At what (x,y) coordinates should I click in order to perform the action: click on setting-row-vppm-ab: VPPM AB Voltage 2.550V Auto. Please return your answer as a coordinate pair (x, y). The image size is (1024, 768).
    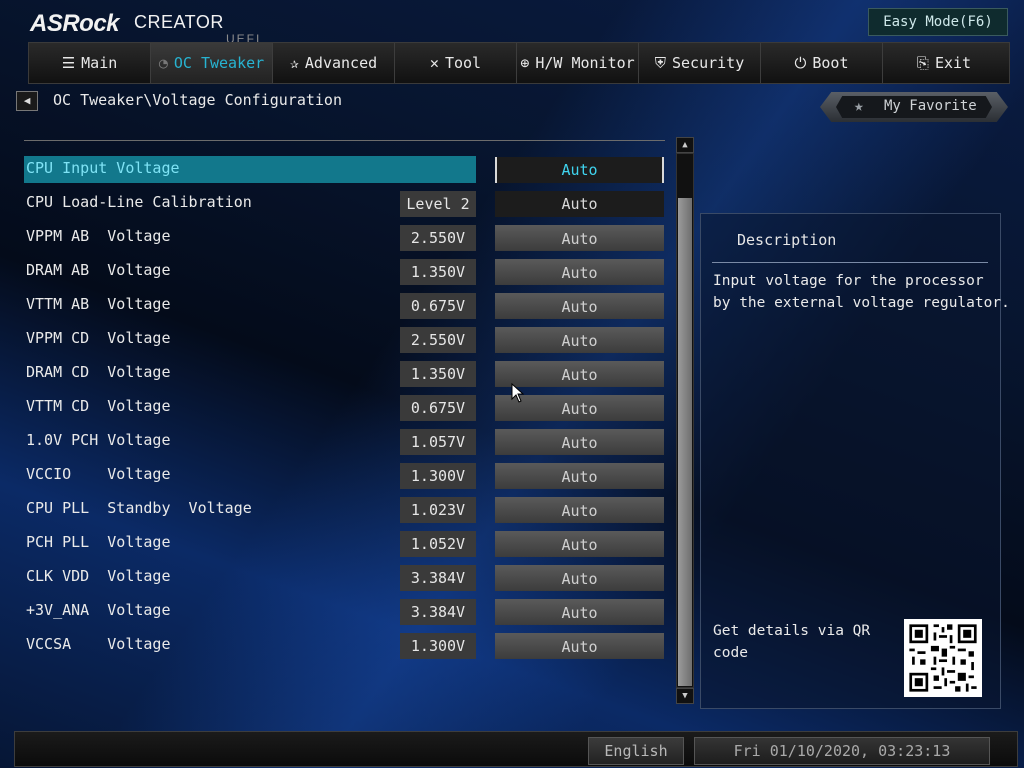
    Looking at the image, I should click on (344, 237).